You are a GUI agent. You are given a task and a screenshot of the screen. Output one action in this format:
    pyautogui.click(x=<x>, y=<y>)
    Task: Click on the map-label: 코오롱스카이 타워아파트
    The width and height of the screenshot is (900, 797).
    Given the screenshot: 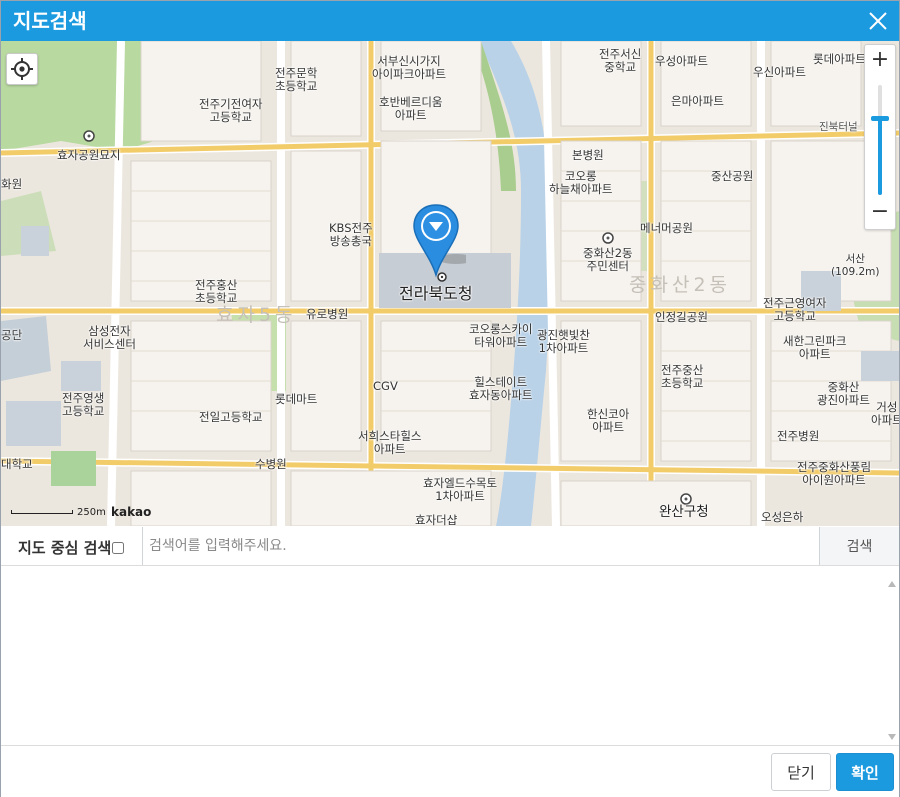 What is the action you would take?
    pyautogui.click(x=501, y=335)
    